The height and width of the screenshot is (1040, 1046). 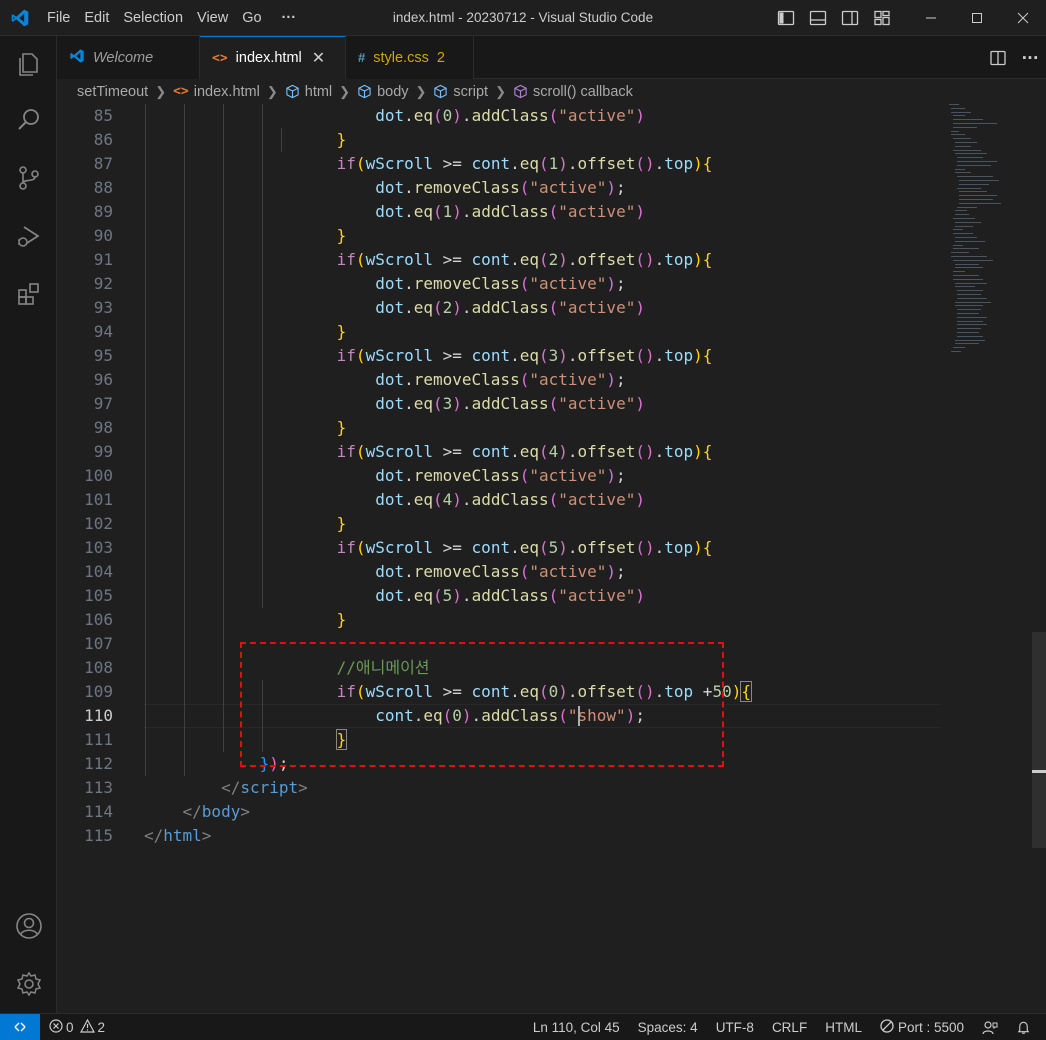 What do you see at coordinates (101, 1027) in the screenshot?
I see `warning-count: 2` at bounding box center [101, 1027].